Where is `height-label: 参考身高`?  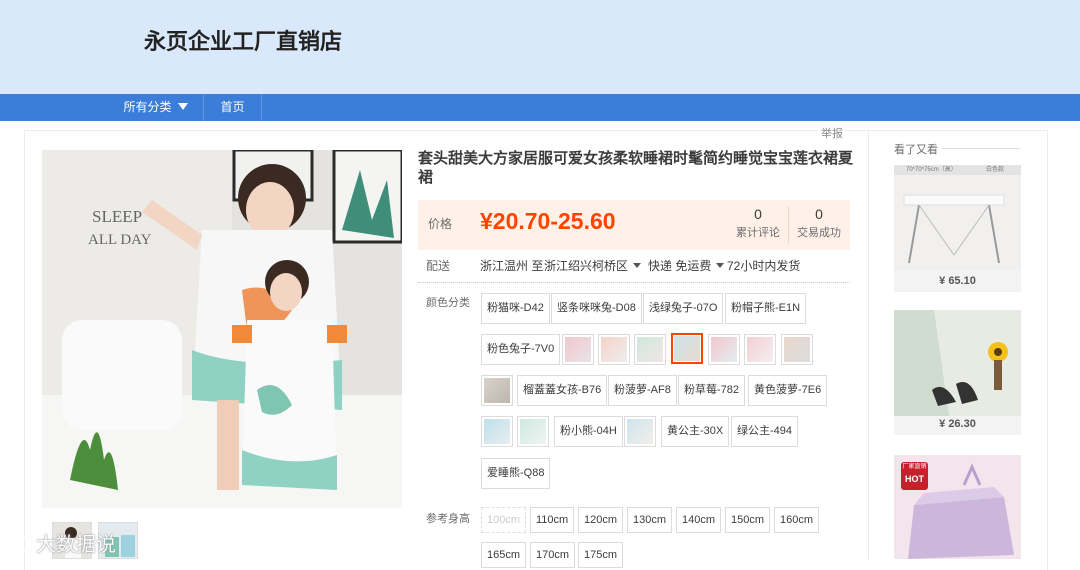 height-label: 参考身高 is located at coordinates (448, 519).